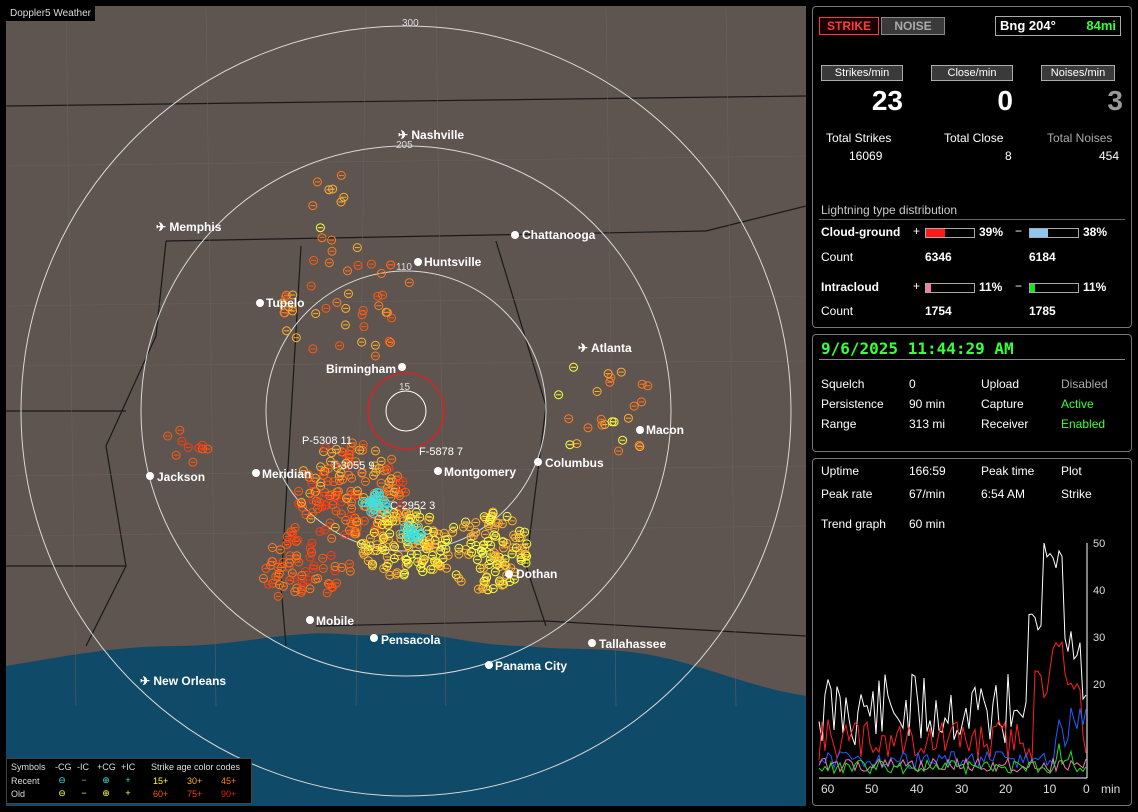  Describe the element at coordinates (1101, 25) in the screenshot. I see `distance-value: 84mi` at that location.